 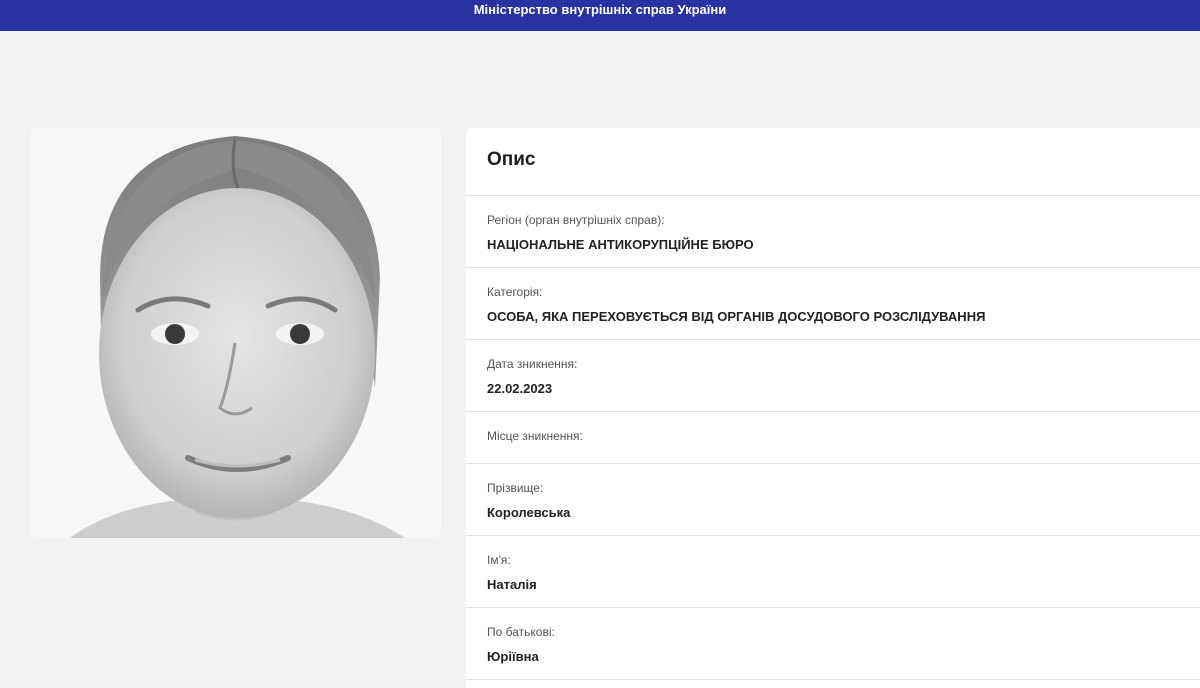 What do you see at coordinates (532, 364) in the screenshot?
I see `field-label: Дата зникнення:` at bounding box center [532, 364].